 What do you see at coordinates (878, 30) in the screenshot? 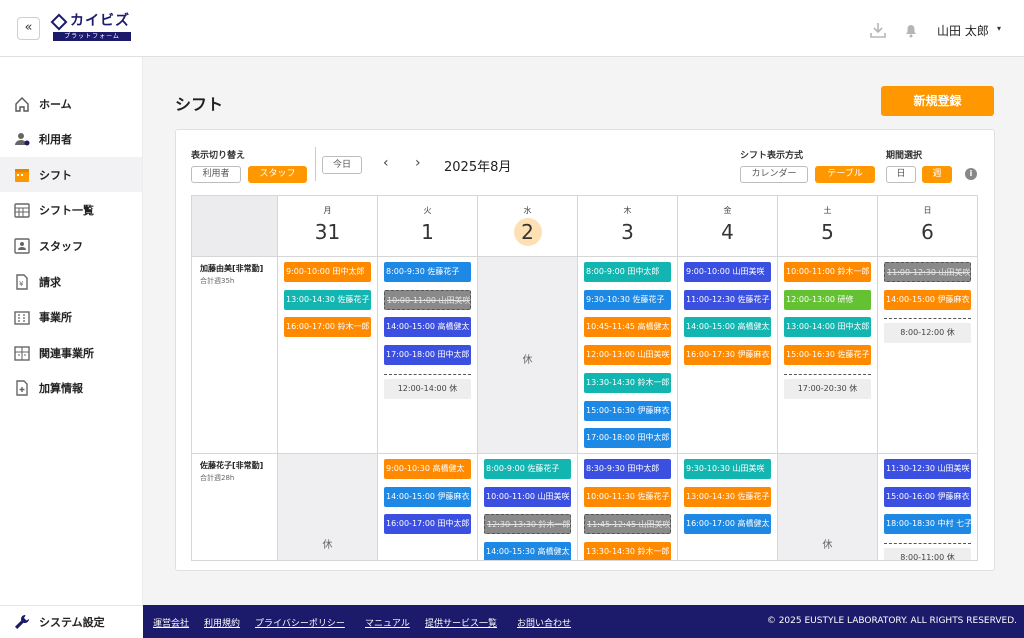
I see `download-icon` at bounding box center [878, 30].